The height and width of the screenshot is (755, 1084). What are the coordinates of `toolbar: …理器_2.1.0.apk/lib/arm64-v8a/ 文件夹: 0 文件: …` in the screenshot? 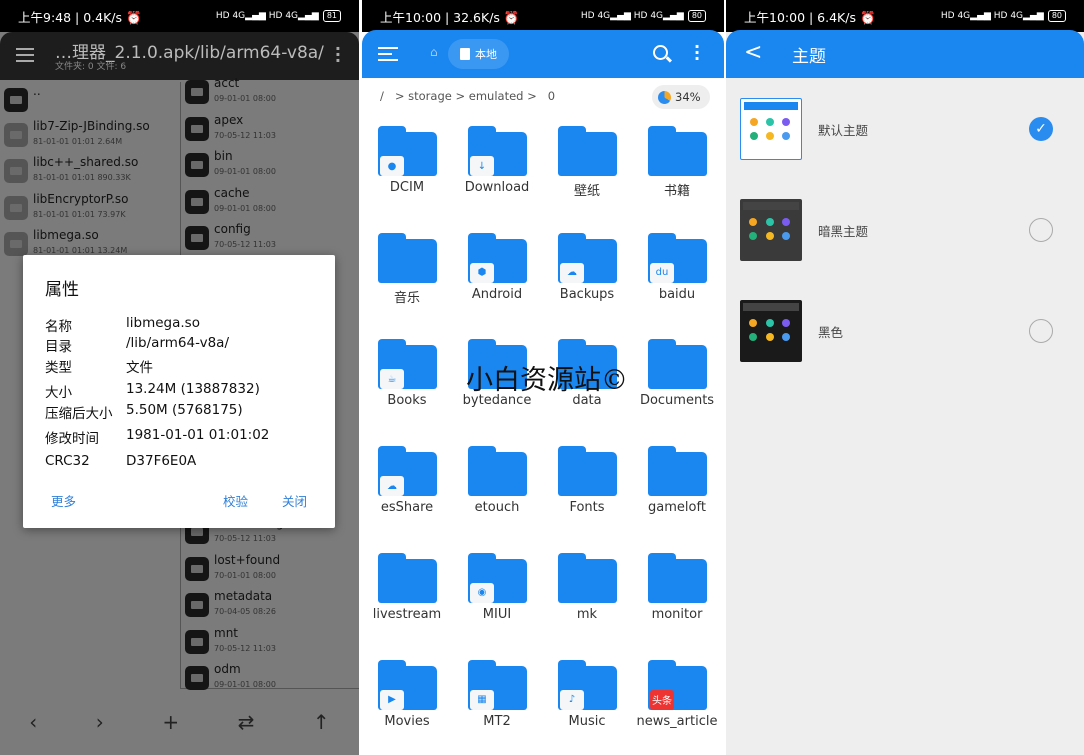 It's located at (179, 56).